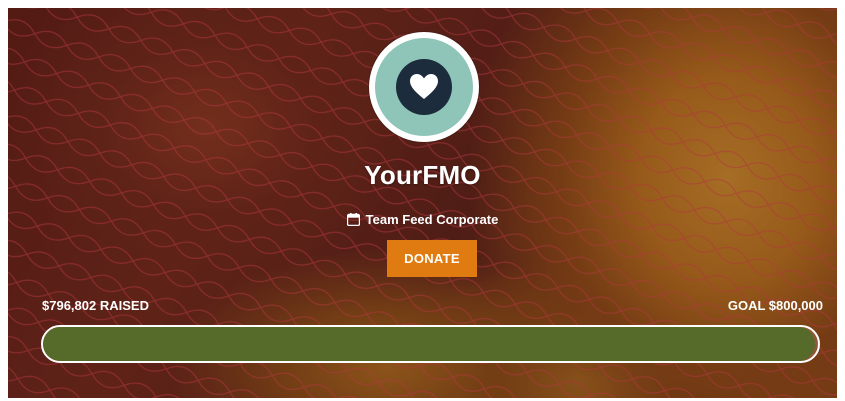 This screenshot has height=401, width=845. I want to click on logo-core, so click(424, 87).